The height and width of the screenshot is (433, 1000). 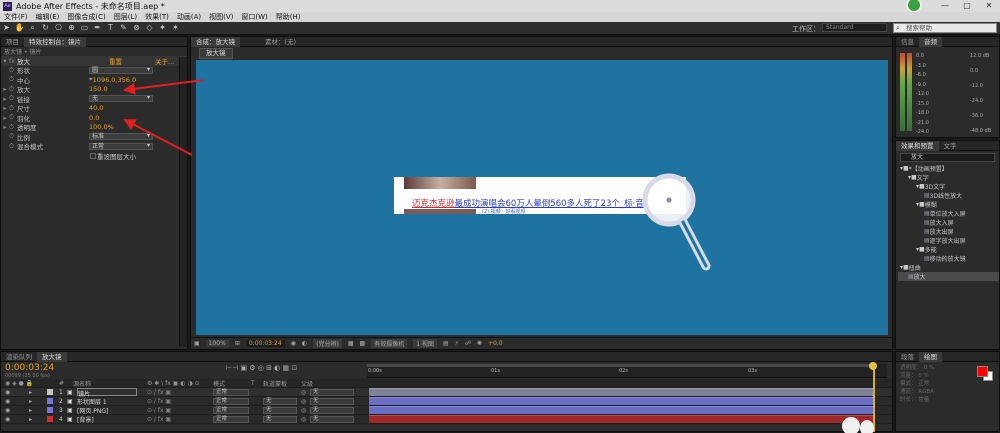 I want to click on duration-value: 常量, so click(x=923, y=400).